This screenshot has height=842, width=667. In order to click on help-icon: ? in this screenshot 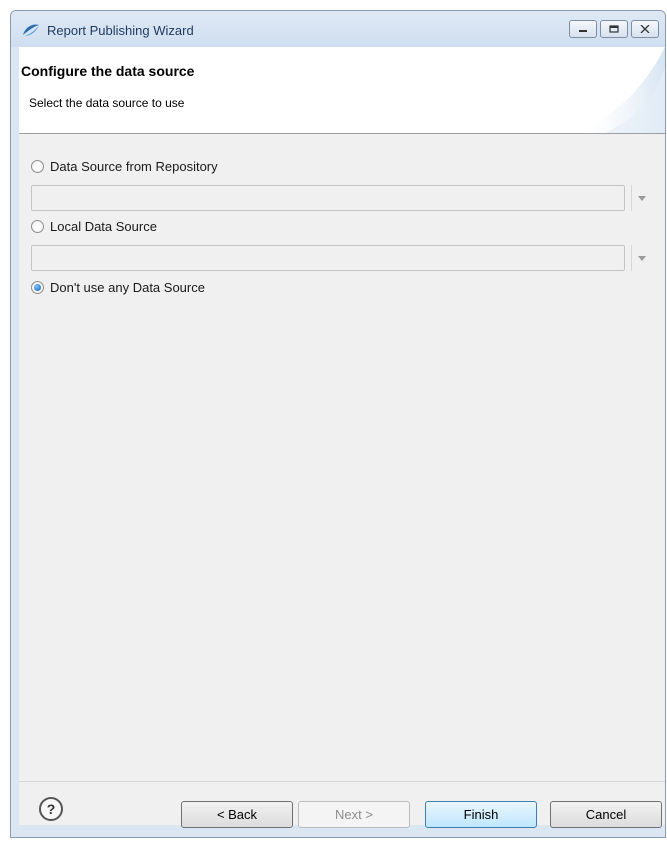, I will do `click(51, 809)`.